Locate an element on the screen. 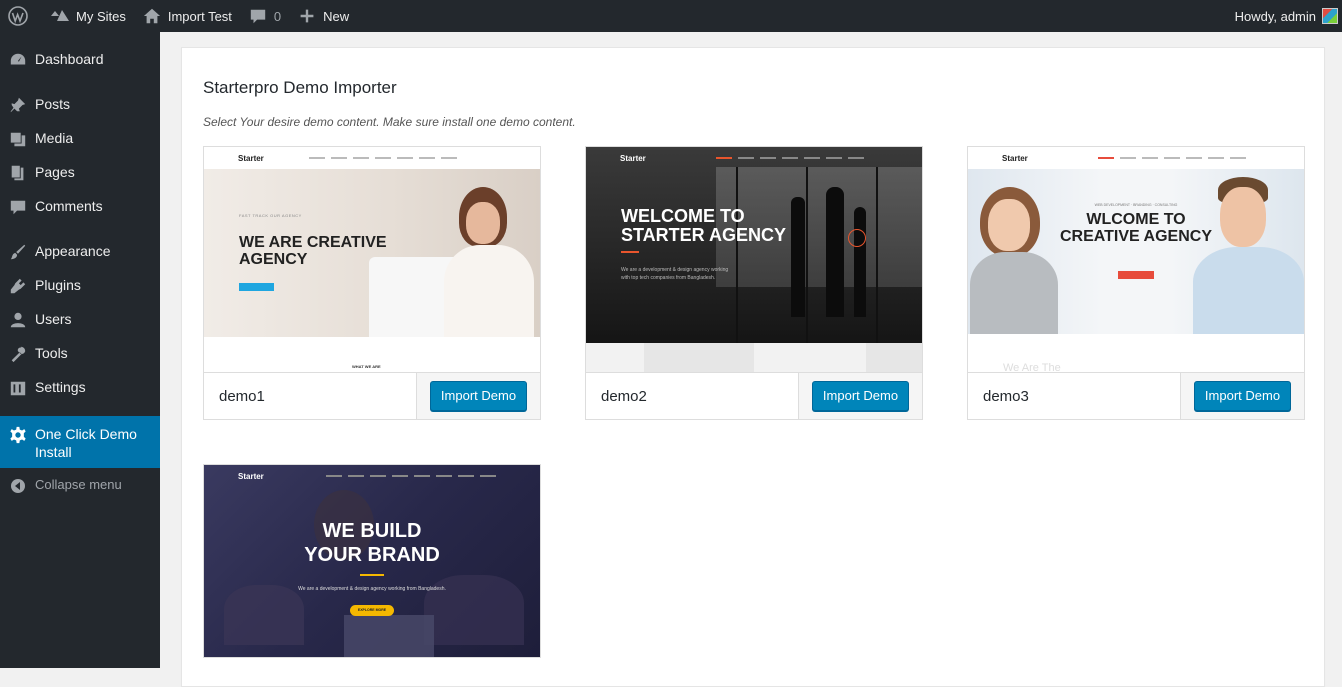 The width and height of the screenshot is (1342, 687). brush-icon is located at coordinates (18, 252).